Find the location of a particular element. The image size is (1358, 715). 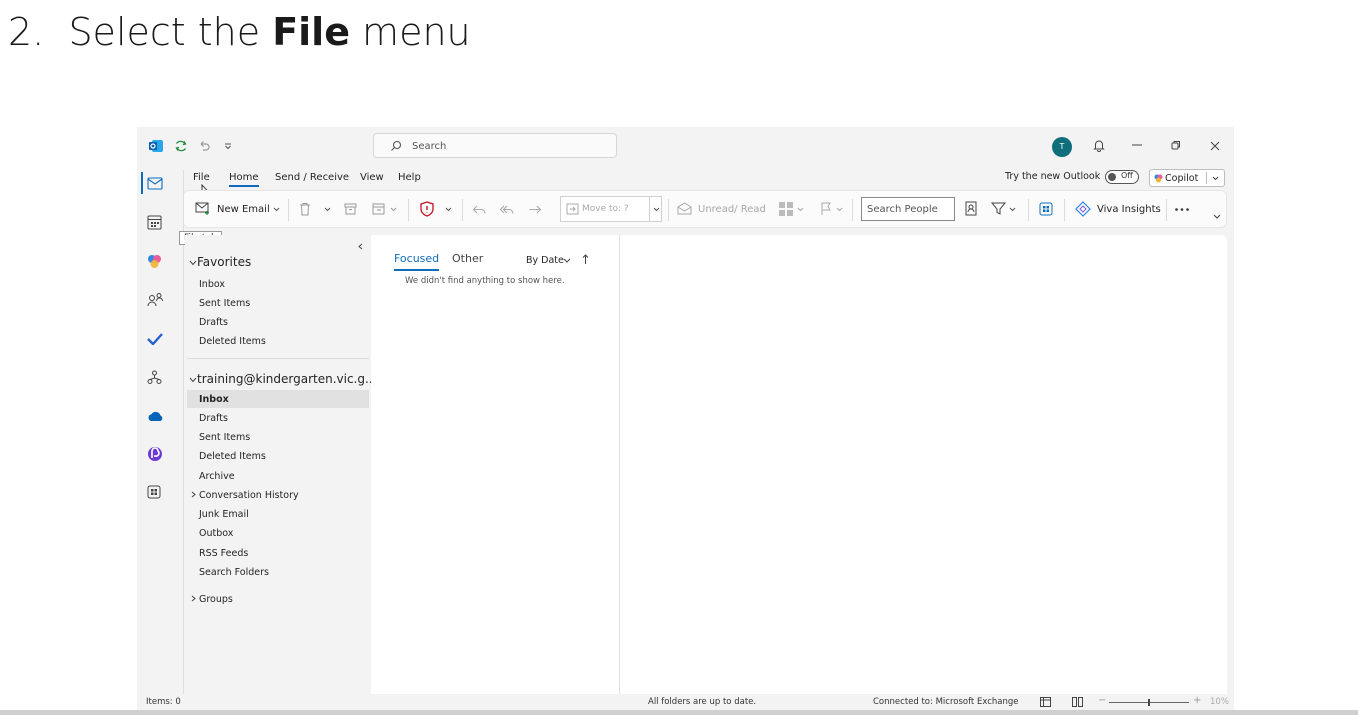

folder-favorites-deleted-items: Deleted Items is located at coordinates (232, 341).